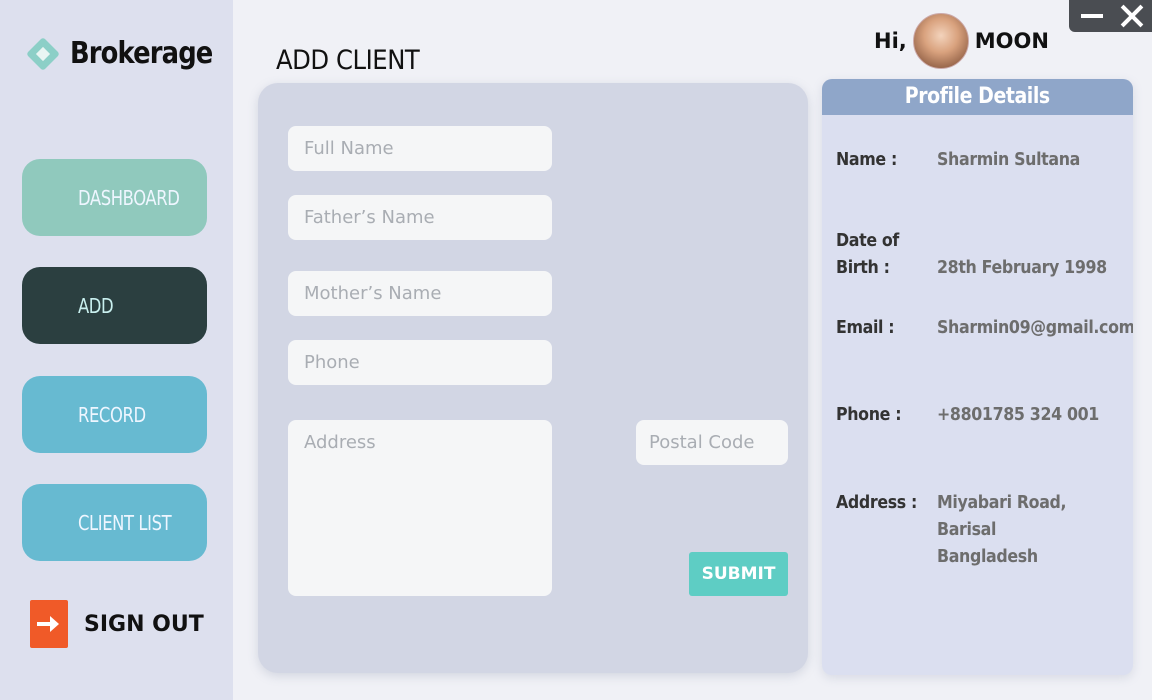 This screenshot has height=700, width=1152. What do you see at coordinates (1022, 267) in the screenshot?
I see `dob-value: 28th February 1998` at bounding box center [1022, 267].